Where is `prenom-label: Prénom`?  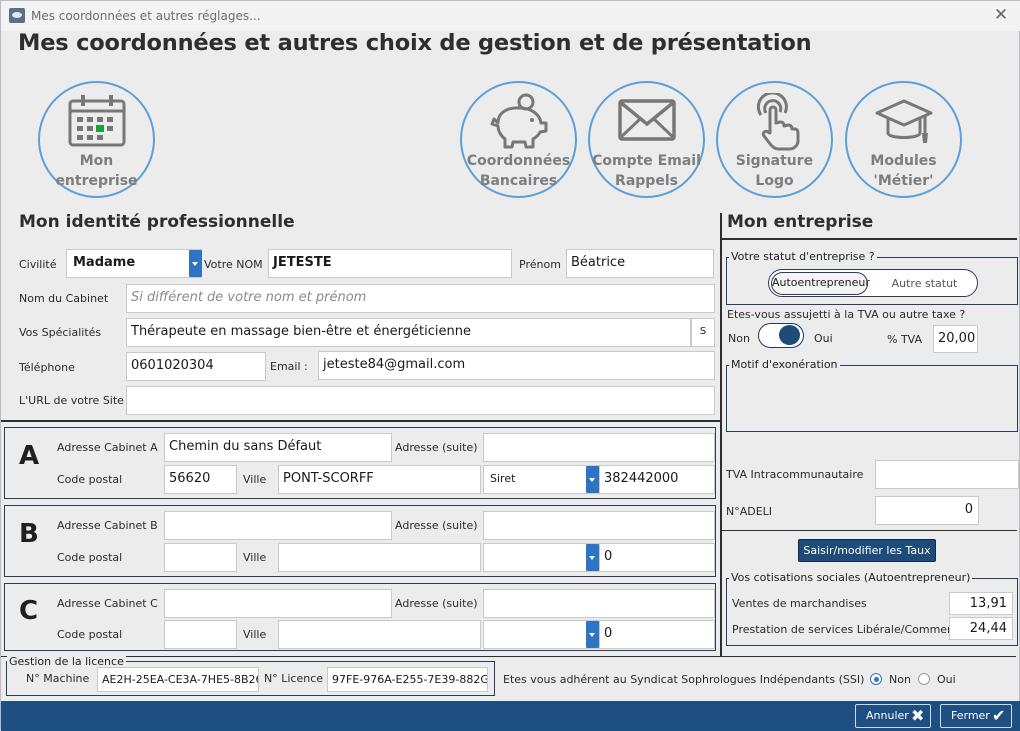 prenom-label: Prénom is located at coordinates (540, 264).